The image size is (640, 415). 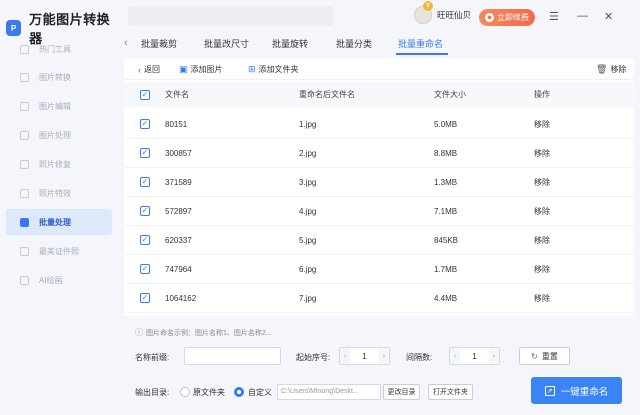 I want to click on sidebar-item-photo-repair: 照片修复, so click(x=59, y=165).